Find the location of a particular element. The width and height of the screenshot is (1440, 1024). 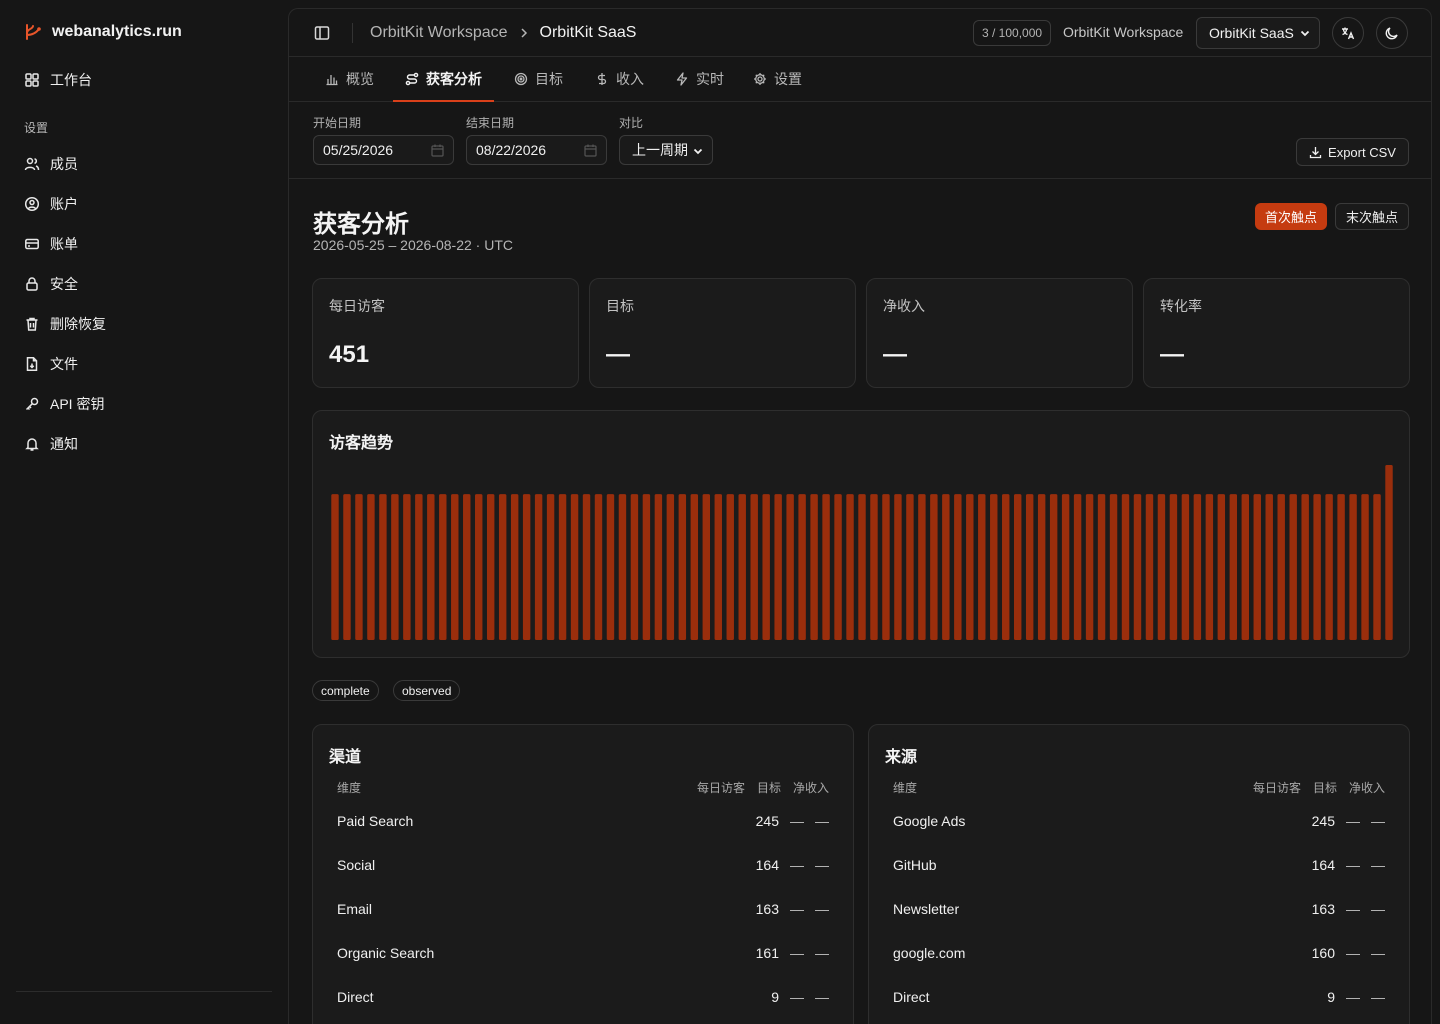

table-row: google.com 160 — — is located at coordinates (1139, 953).